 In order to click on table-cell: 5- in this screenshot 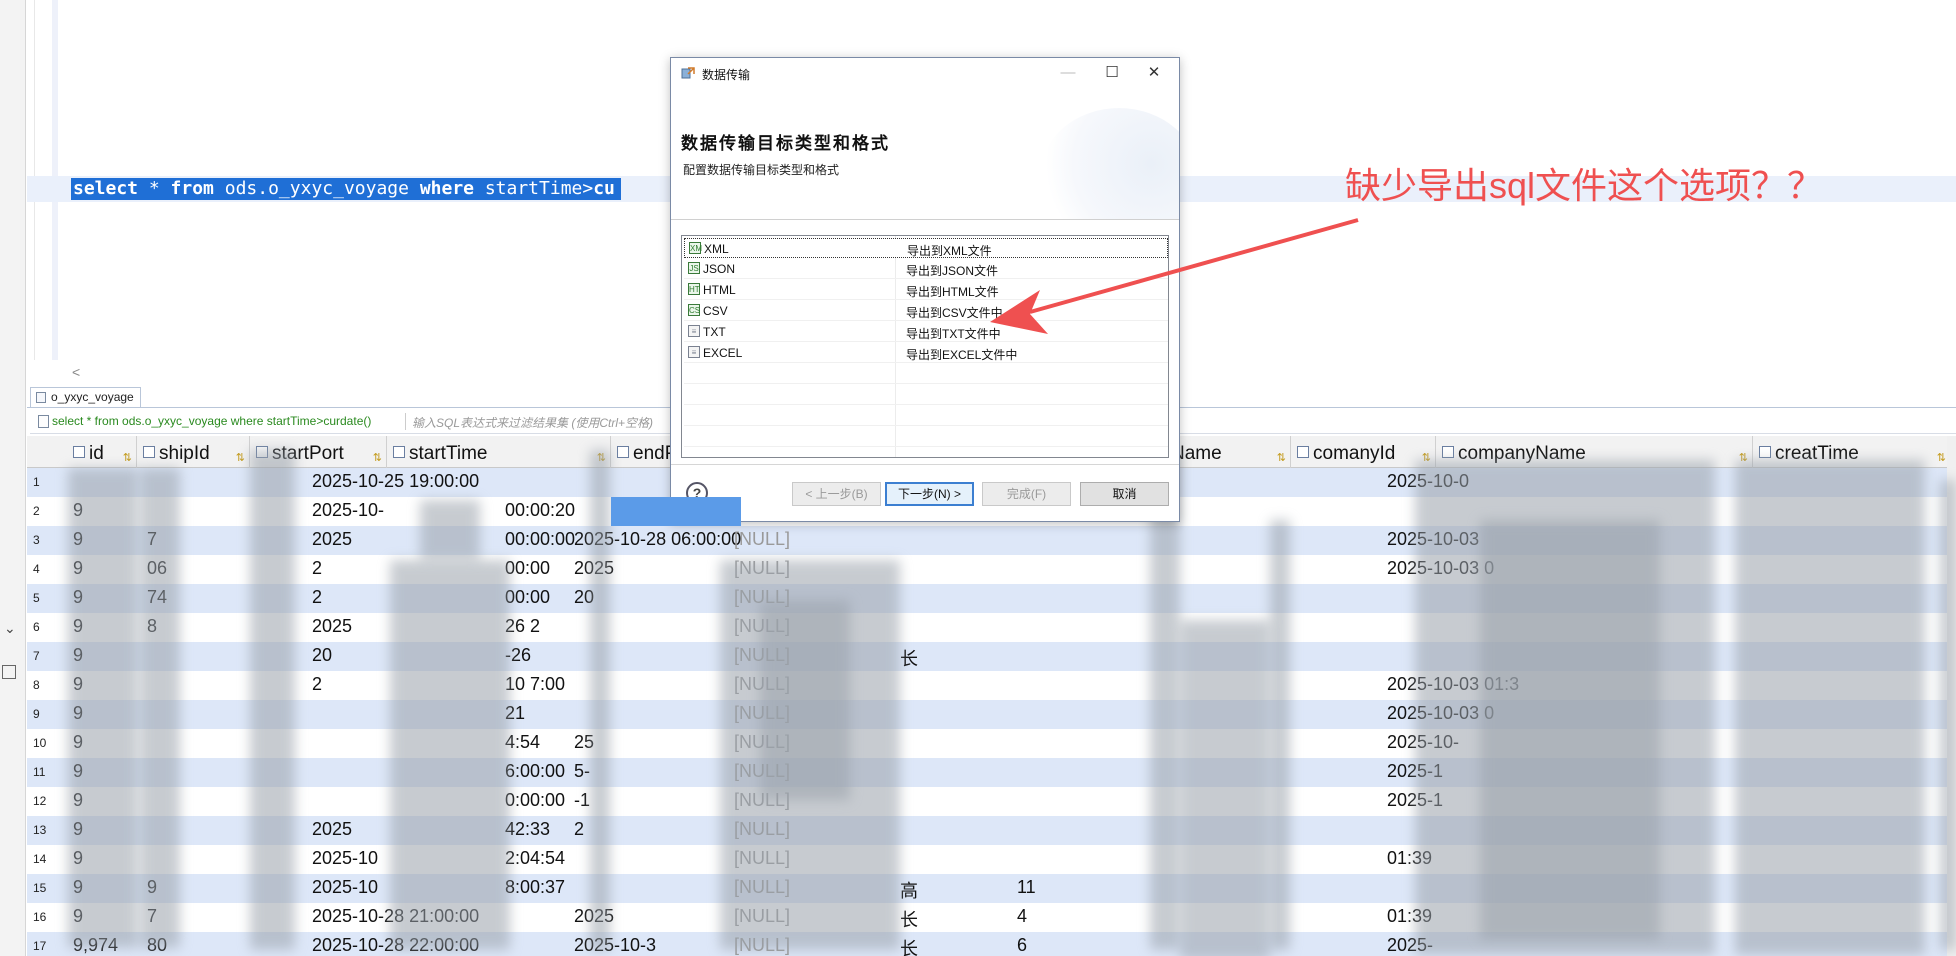, I will do `click(582, 771)`.